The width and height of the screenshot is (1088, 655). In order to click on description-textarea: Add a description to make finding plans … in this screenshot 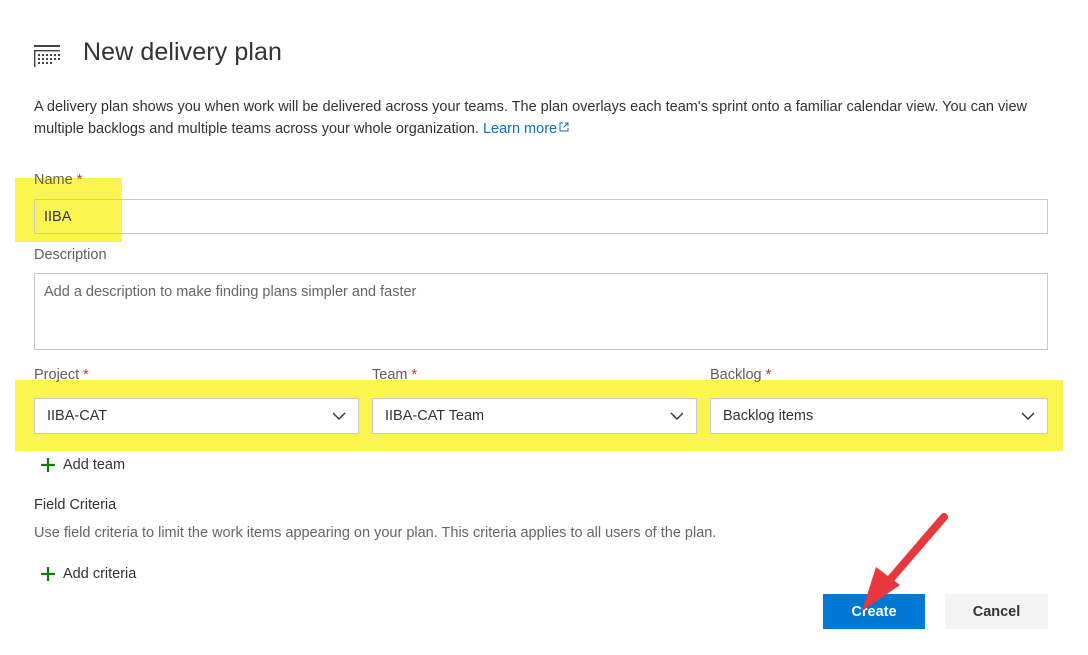, I will do `click(541, 311)`.